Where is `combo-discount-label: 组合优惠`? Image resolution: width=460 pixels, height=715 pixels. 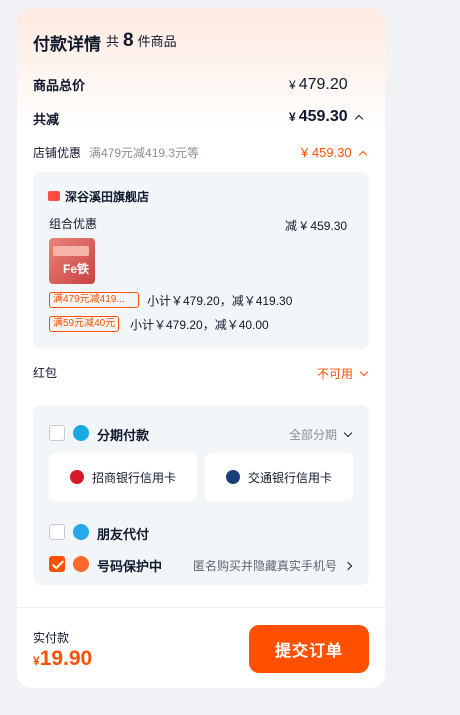
combo-discount-label: 组合优惠 is located at coordinates (73, 224).